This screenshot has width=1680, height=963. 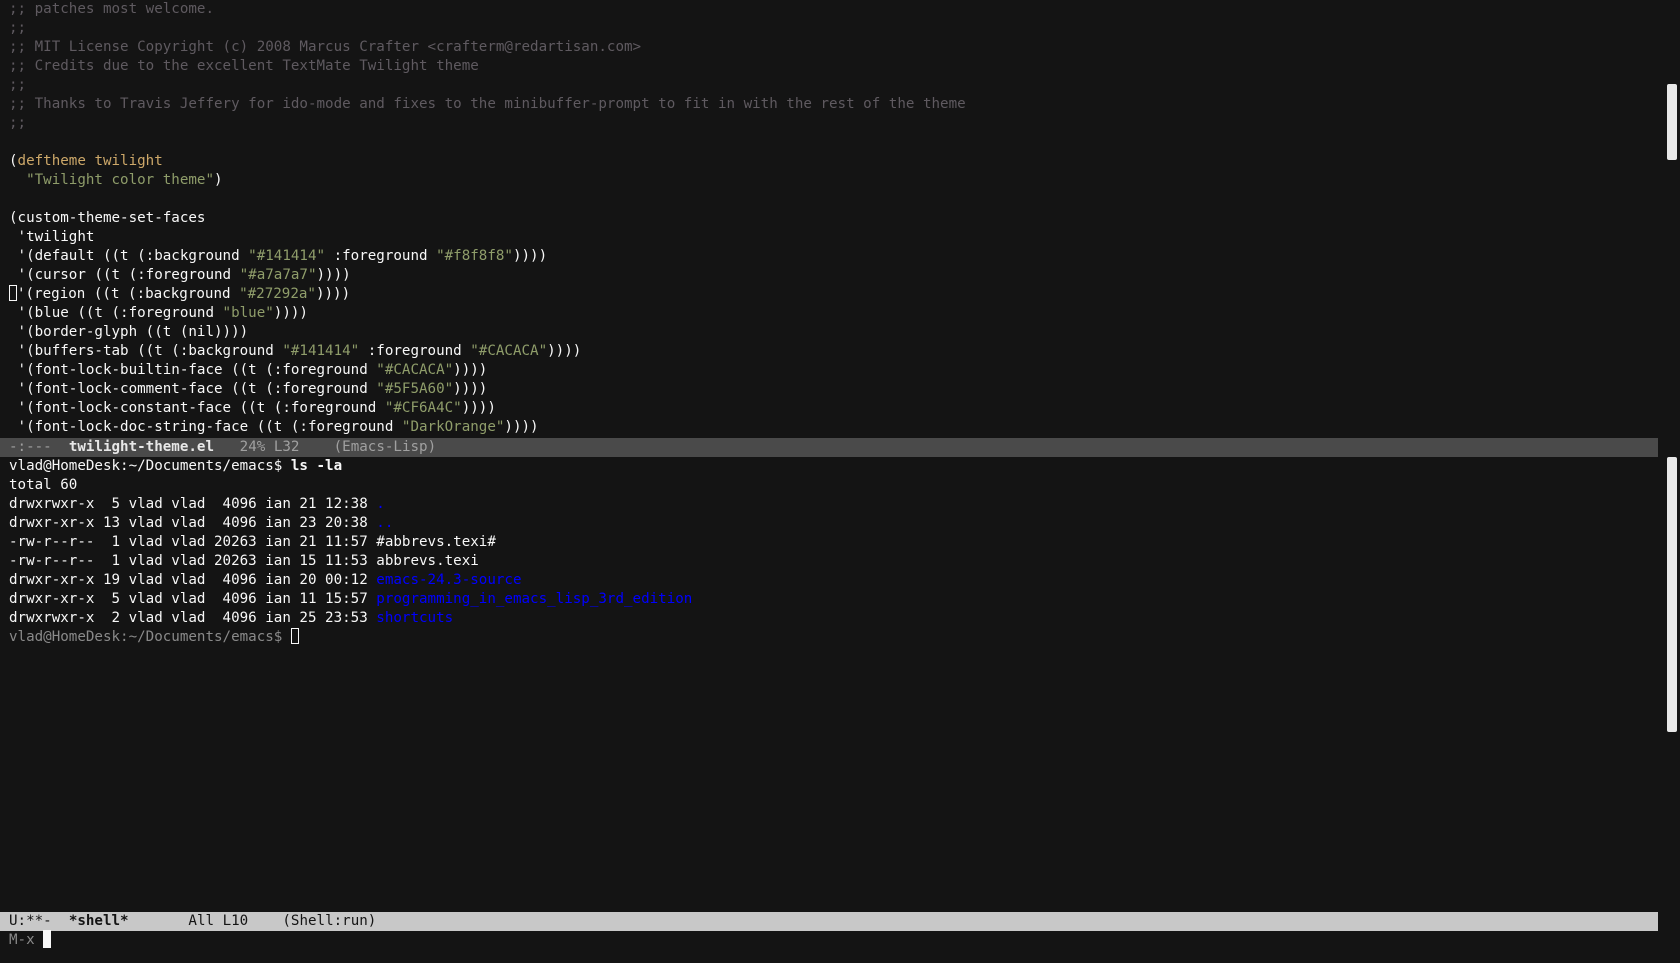 I want to click on dir-name: programming_in_emacs_lisp_3rd_edition, so click(x=534, y=599).